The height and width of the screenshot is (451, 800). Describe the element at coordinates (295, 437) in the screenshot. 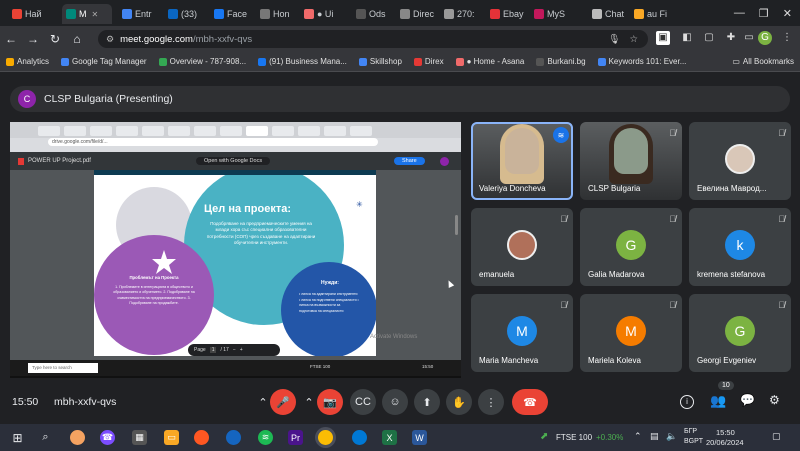

I see `premiere-icon: Pr` at that location.